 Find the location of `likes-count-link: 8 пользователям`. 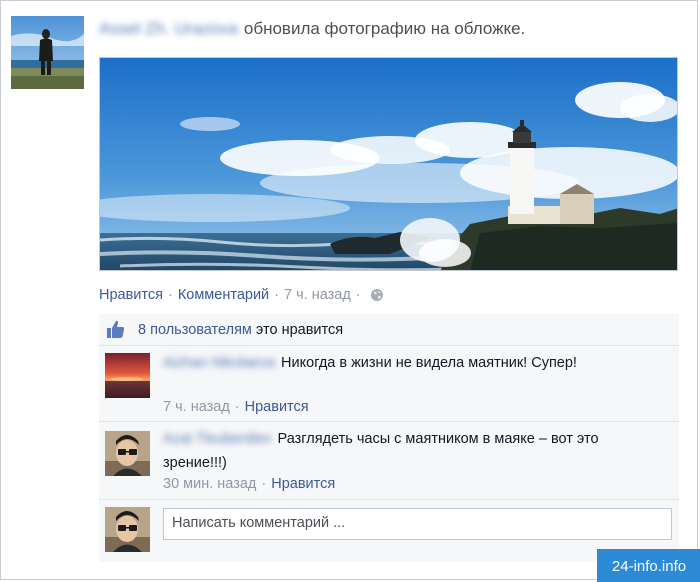

likes-count-link: 8 пользователям is located at coordinates (195, 330).